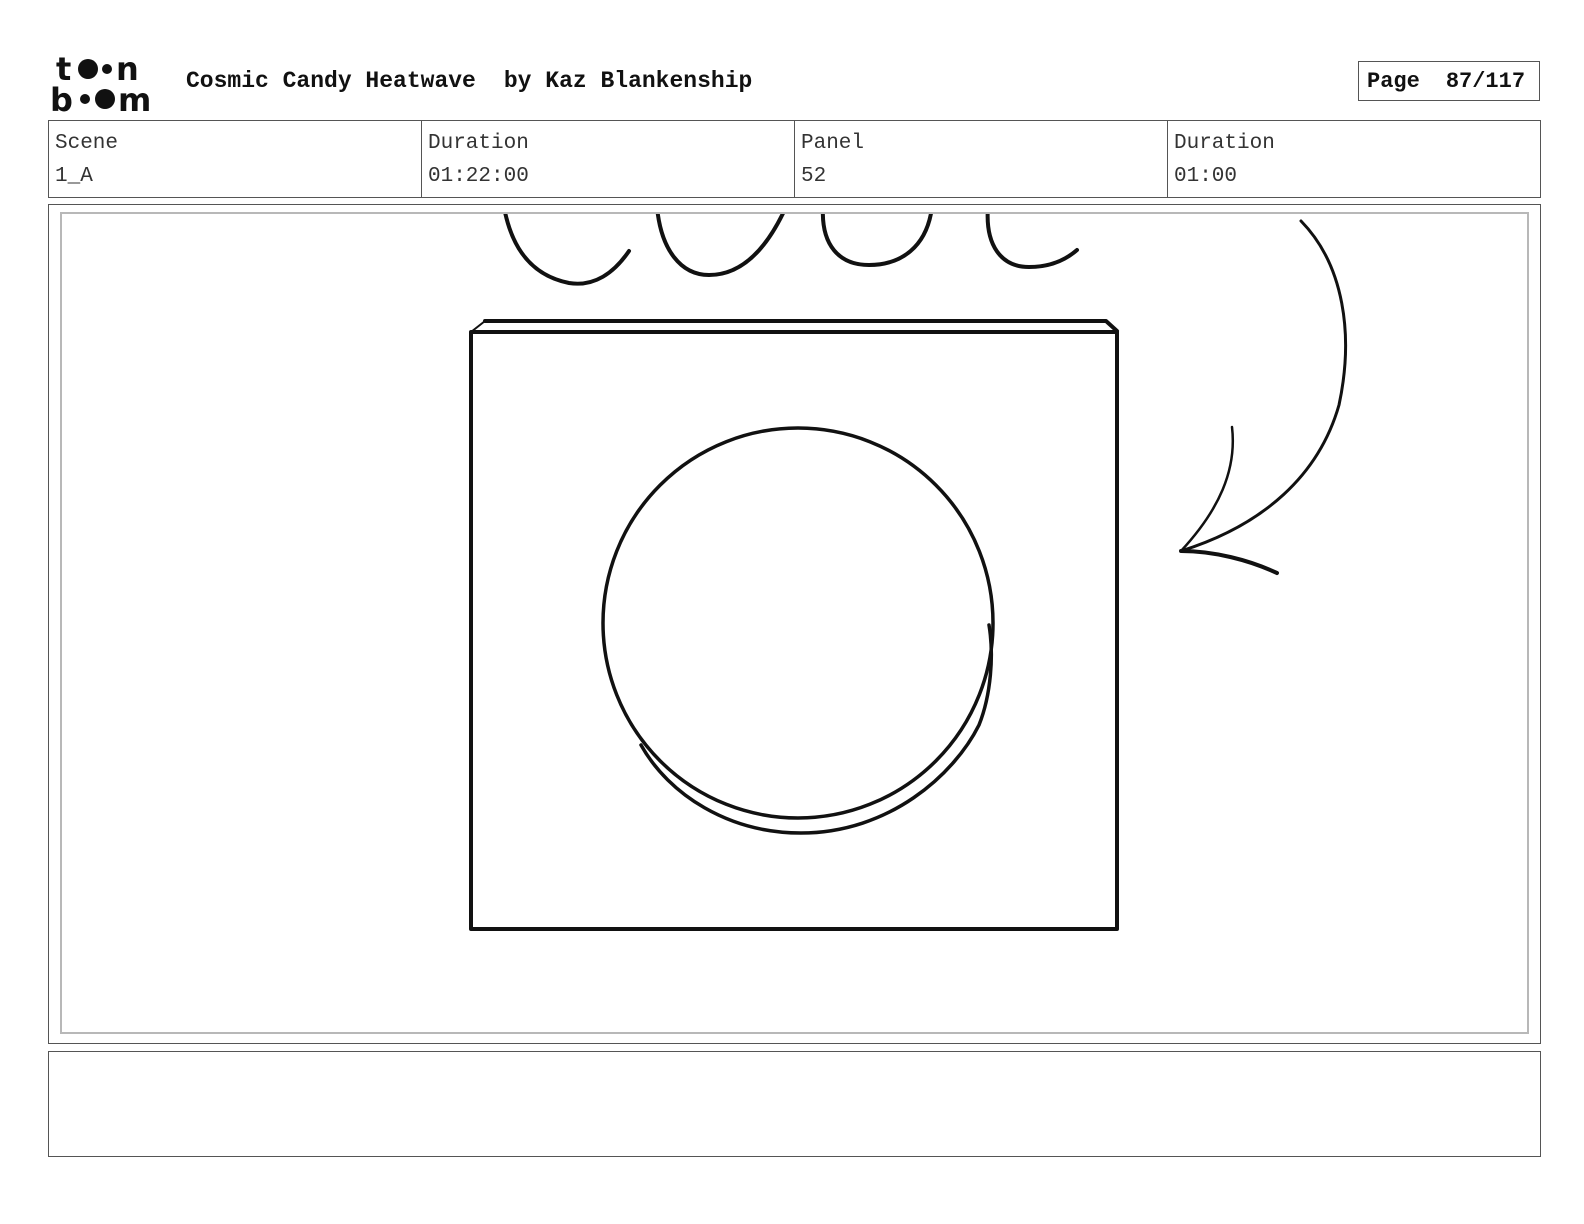 This screenshot has width=1584, height=1224. Describe the element at coordinates (1224, 143) in the screenshot. I see `panel-duration-label: Duration` at that location.